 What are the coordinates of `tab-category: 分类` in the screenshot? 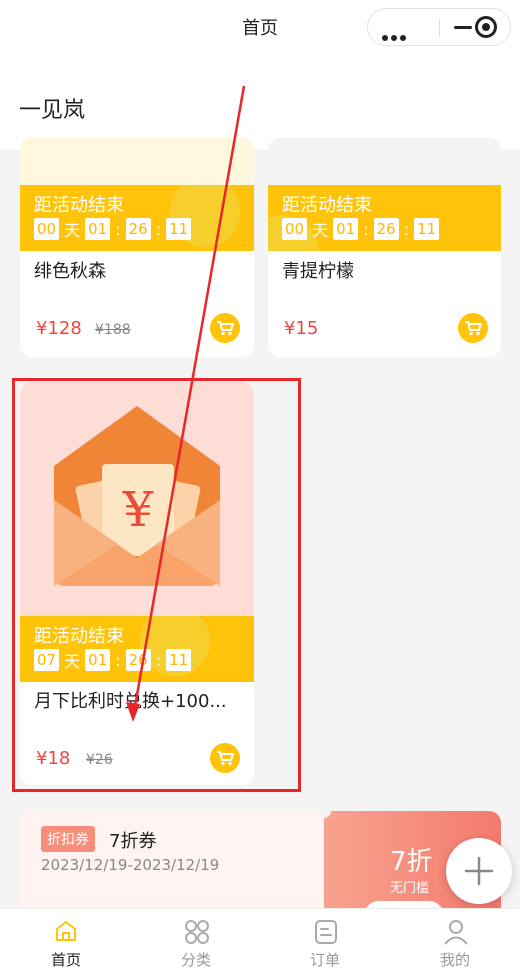 It's located at (196, 942).